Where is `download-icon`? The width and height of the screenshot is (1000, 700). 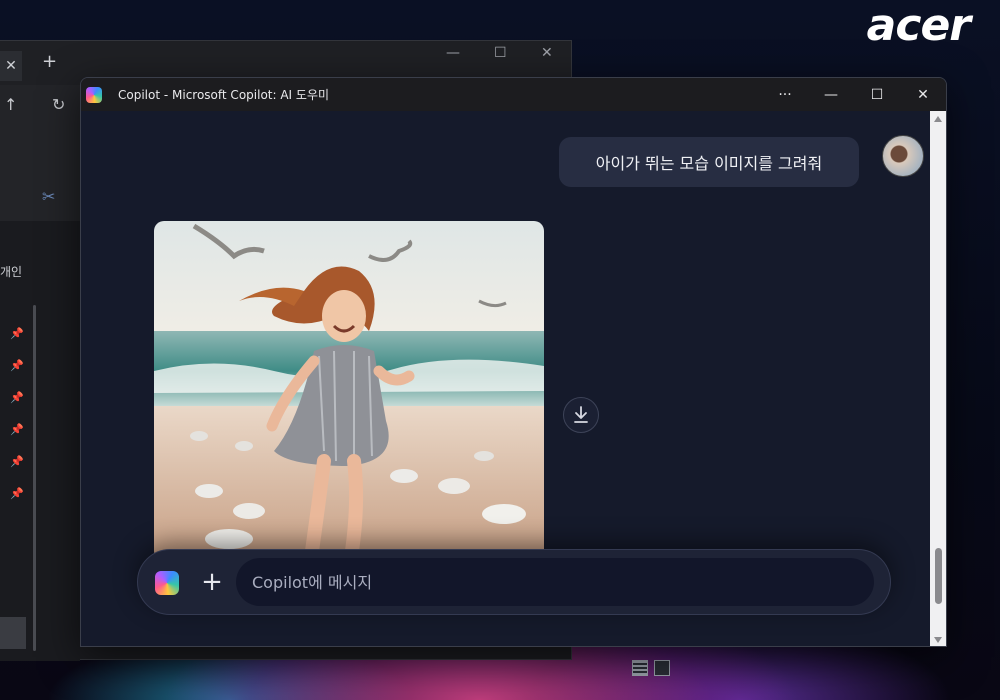 download-icon is located at coordinates (581, 414).